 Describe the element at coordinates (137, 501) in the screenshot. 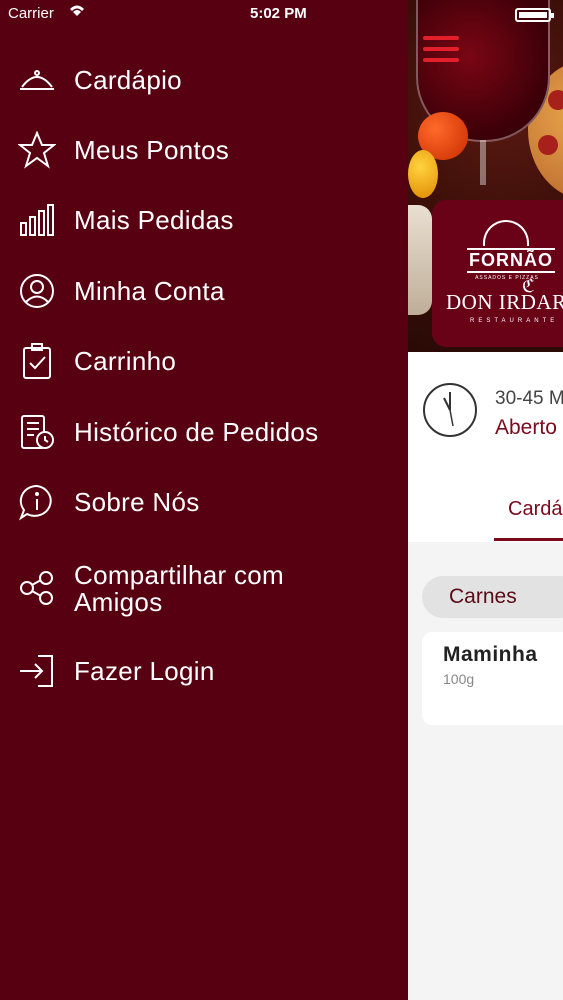

I see `menu-item-label: Sobre Nós` at that location.